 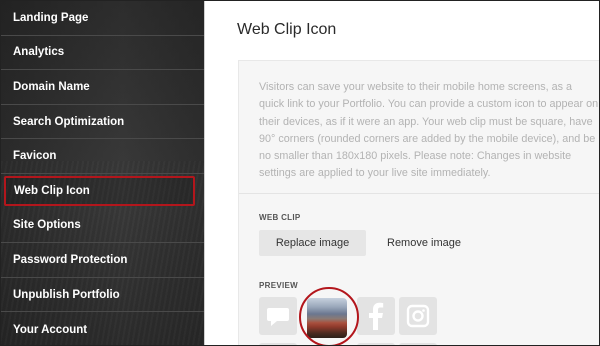 I want to click on sidebar-item-unpublish-portfolio: Unpublish Portfolio, so click(x=102, y=295).